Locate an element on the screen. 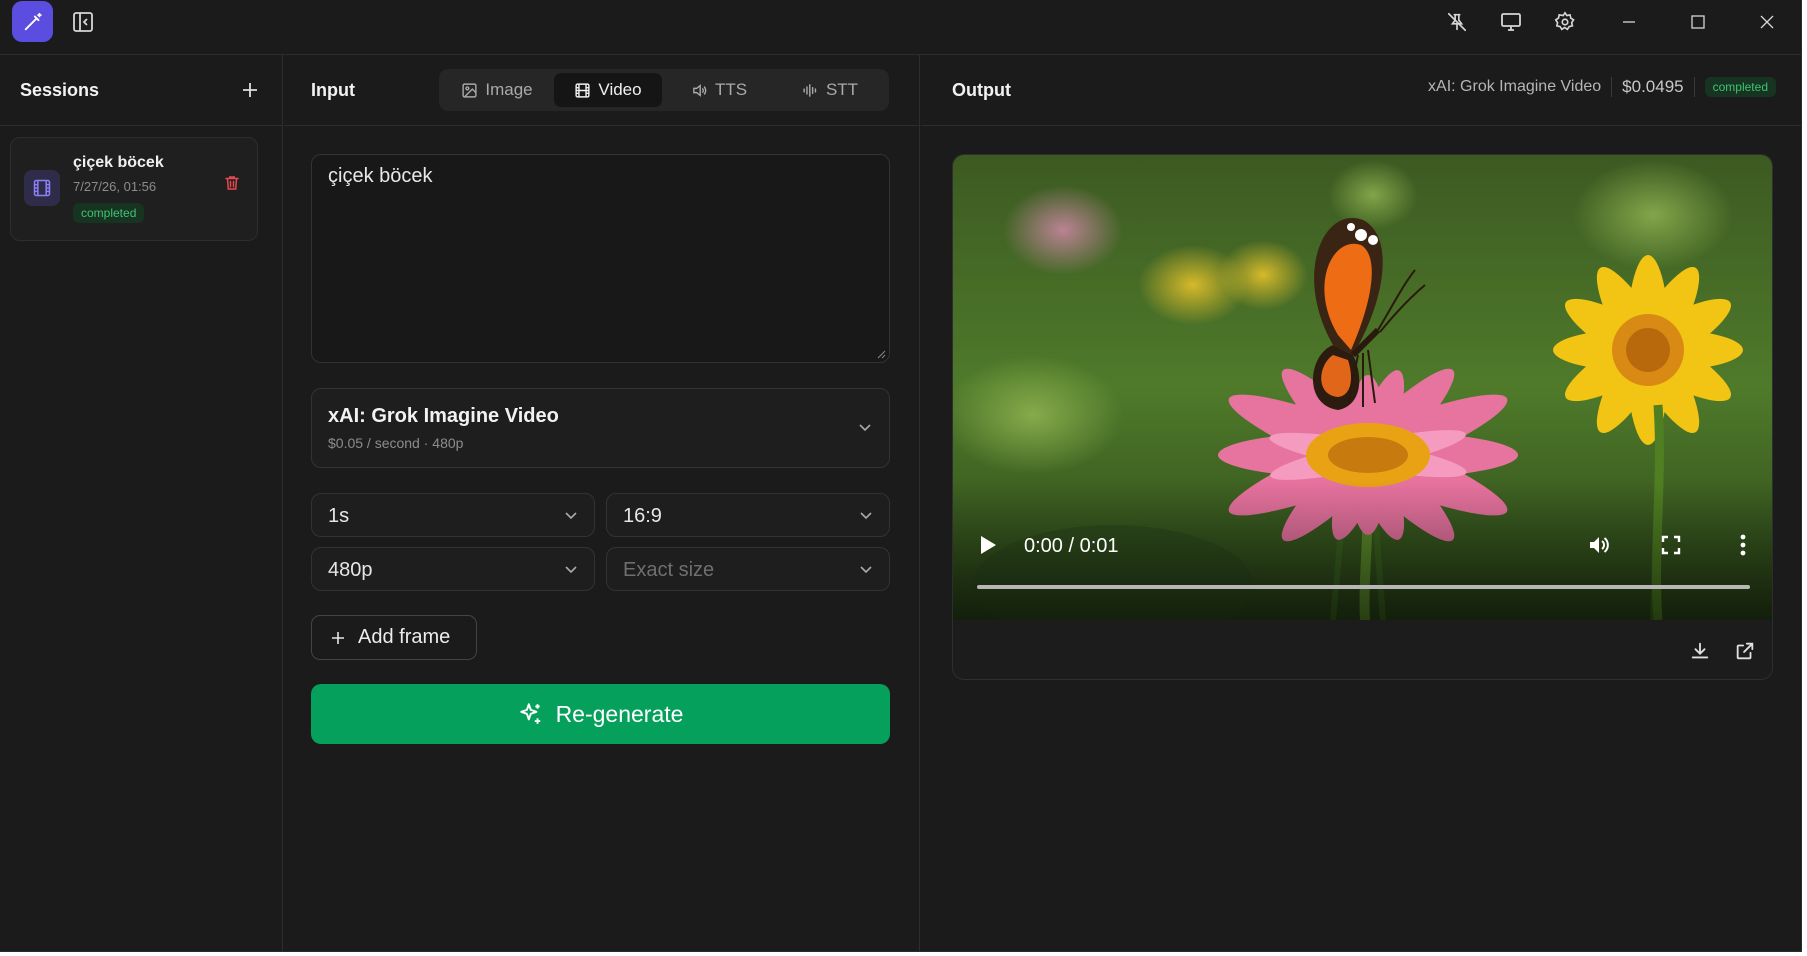 The image size is (1807, 956). tab-label: STT is located at coordinates (842, 89).